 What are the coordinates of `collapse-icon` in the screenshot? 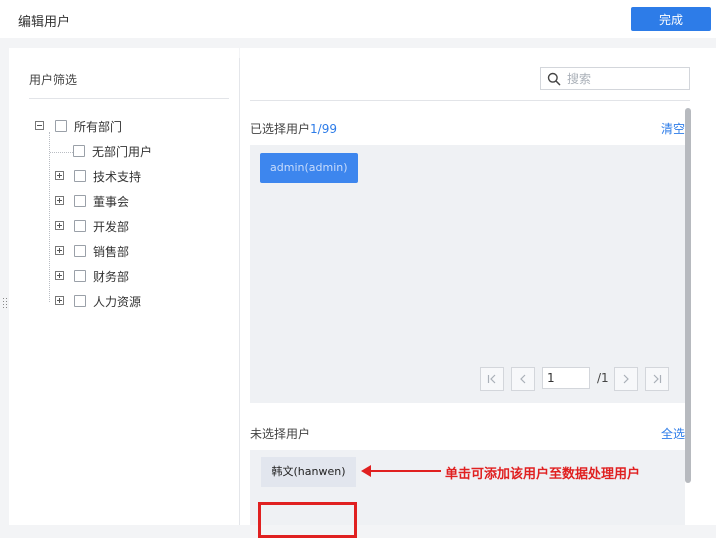 It's located at (39, 125).